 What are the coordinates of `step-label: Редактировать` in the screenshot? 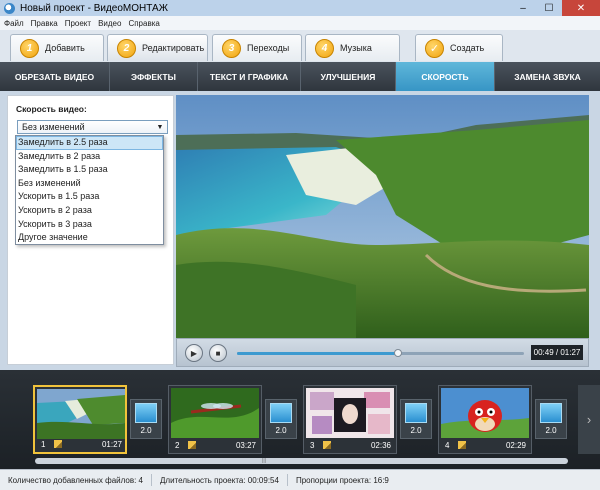 It's located at (173, 48).